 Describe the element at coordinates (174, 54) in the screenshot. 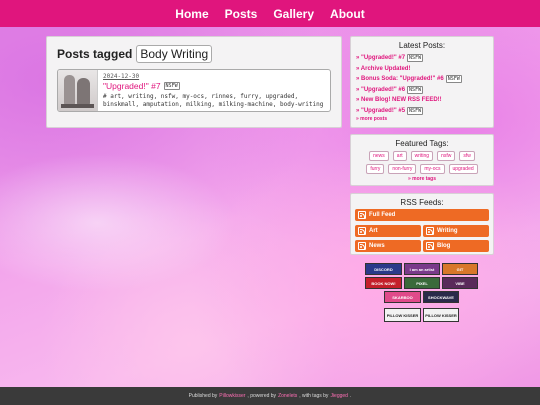

I see `current-tag: Body Writing` at that location.